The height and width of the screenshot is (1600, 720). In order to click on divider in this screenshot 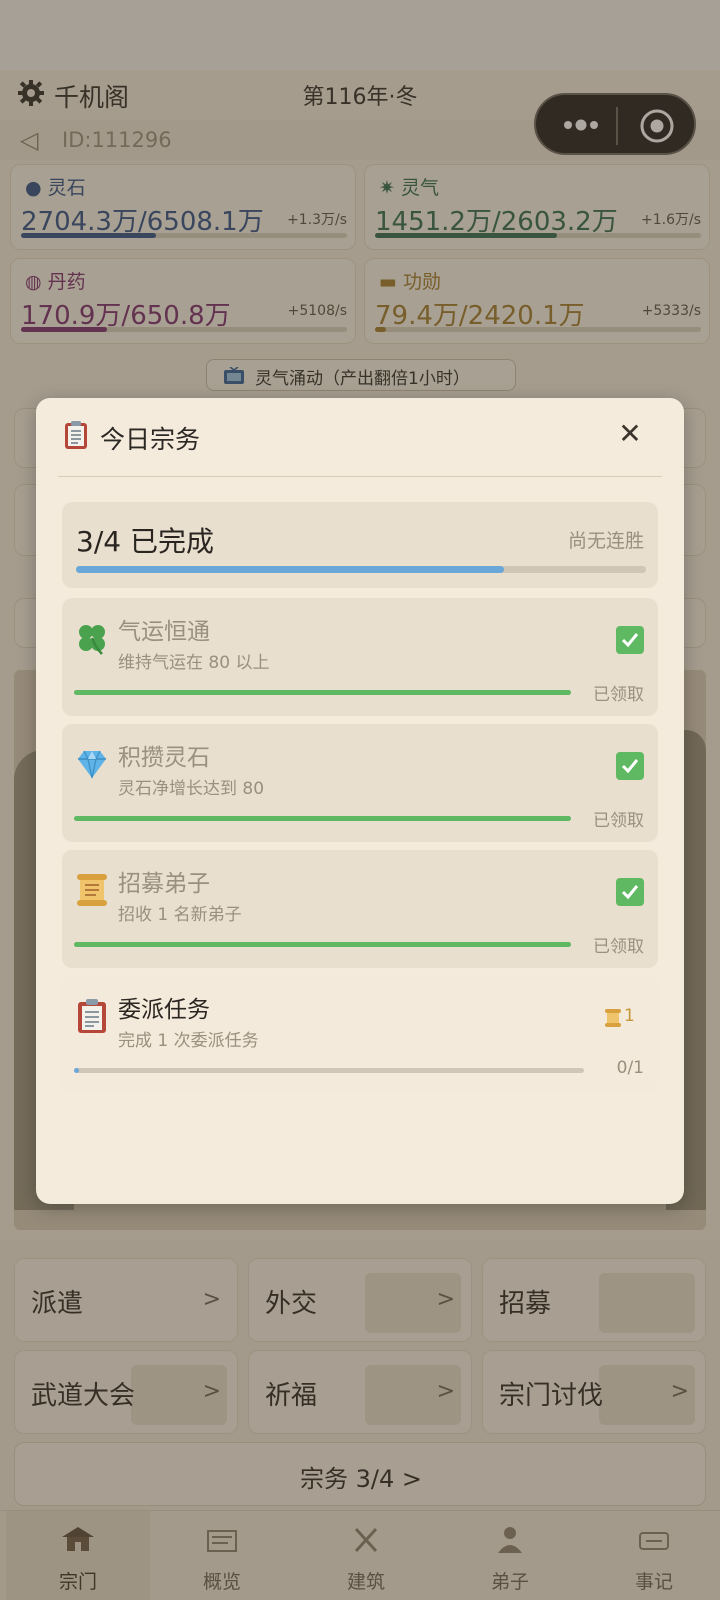, I will do `click(360, 476)`.